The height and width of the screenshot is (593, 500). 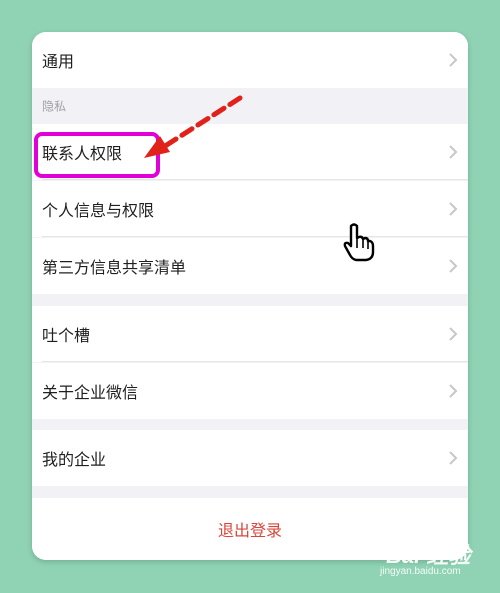 I want to click on settings-item-label: 联系人权限, so click(x=82, y=153).